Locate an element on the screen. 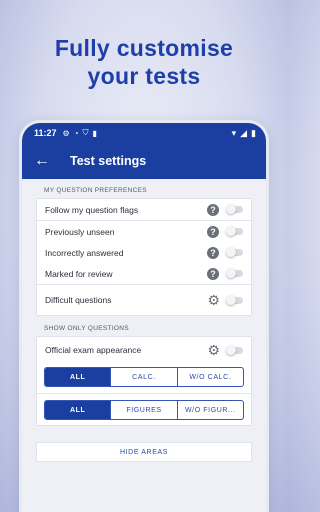 The width and height of the screenshot is (320, 512). row-follow-flags: Follow my question flags ? is located at coordinates (144, 209).